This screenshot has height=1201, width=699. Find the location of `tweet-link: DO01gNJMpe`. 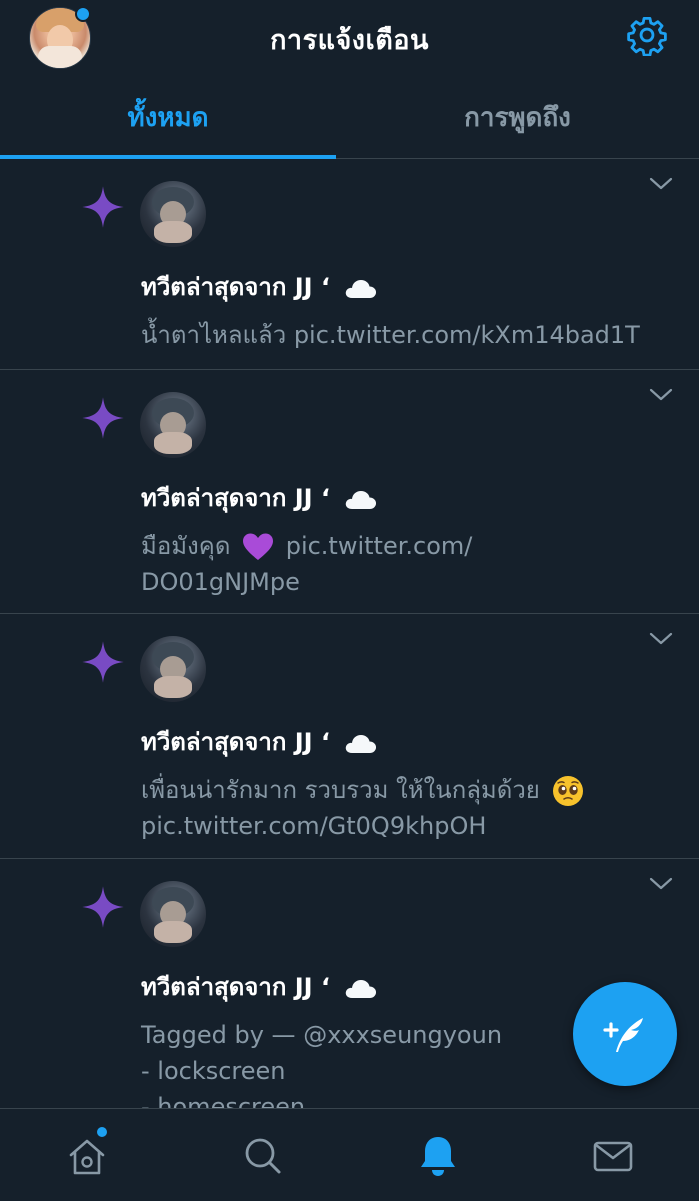

tweet-link: DO01gNJMpe is located at coordinates (411, 582).